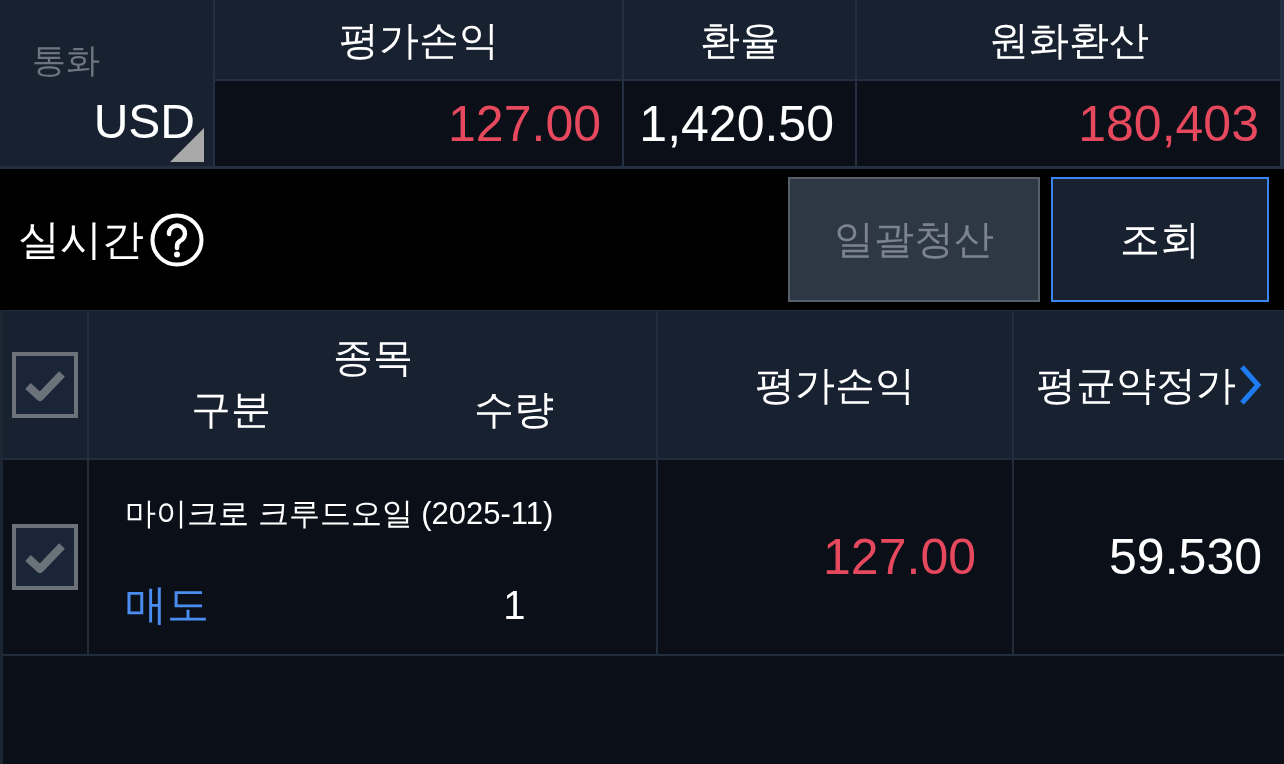 This screenshot has width=1284, height=764. What do you see at coordinates (1068, 40) in the screenshot?
I see `column-header: 원화환산` at bounding box center [1068, 40].